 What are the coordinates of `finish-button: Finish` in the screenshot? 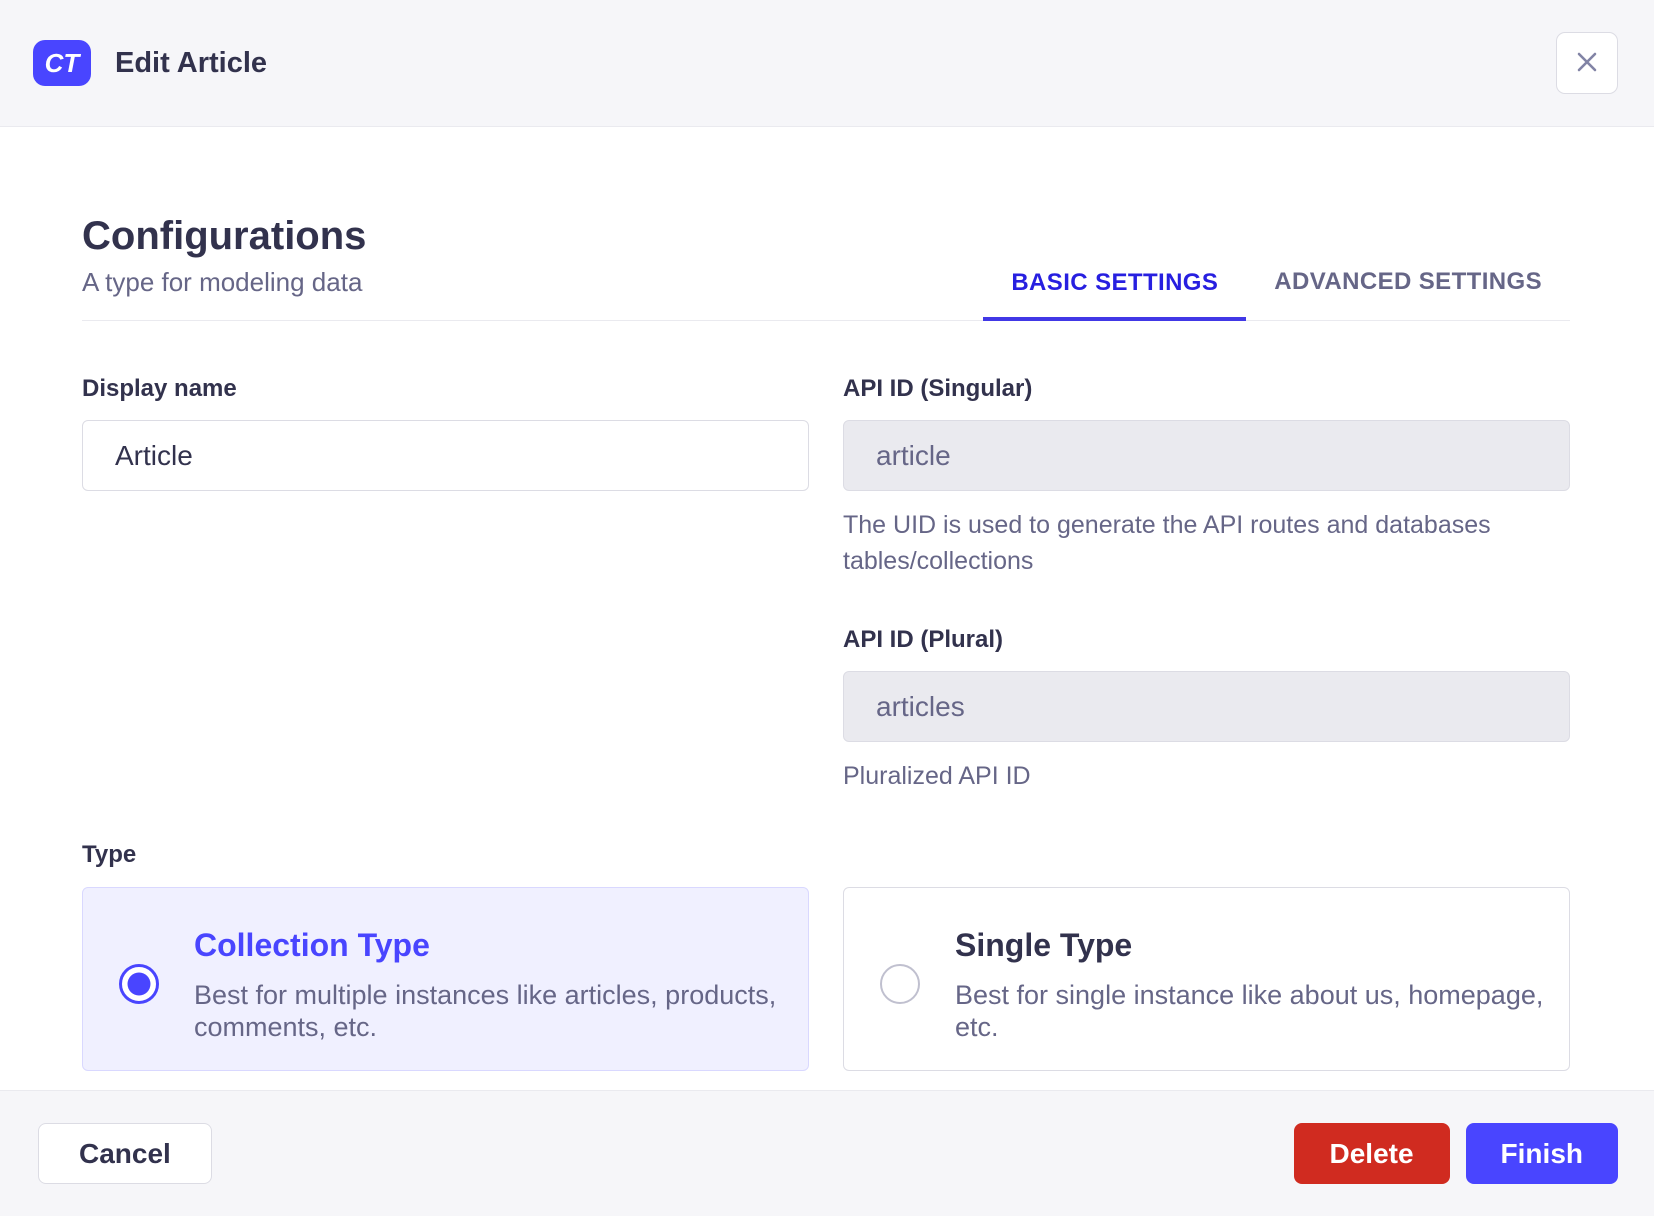 It's located at (1541, 1153).